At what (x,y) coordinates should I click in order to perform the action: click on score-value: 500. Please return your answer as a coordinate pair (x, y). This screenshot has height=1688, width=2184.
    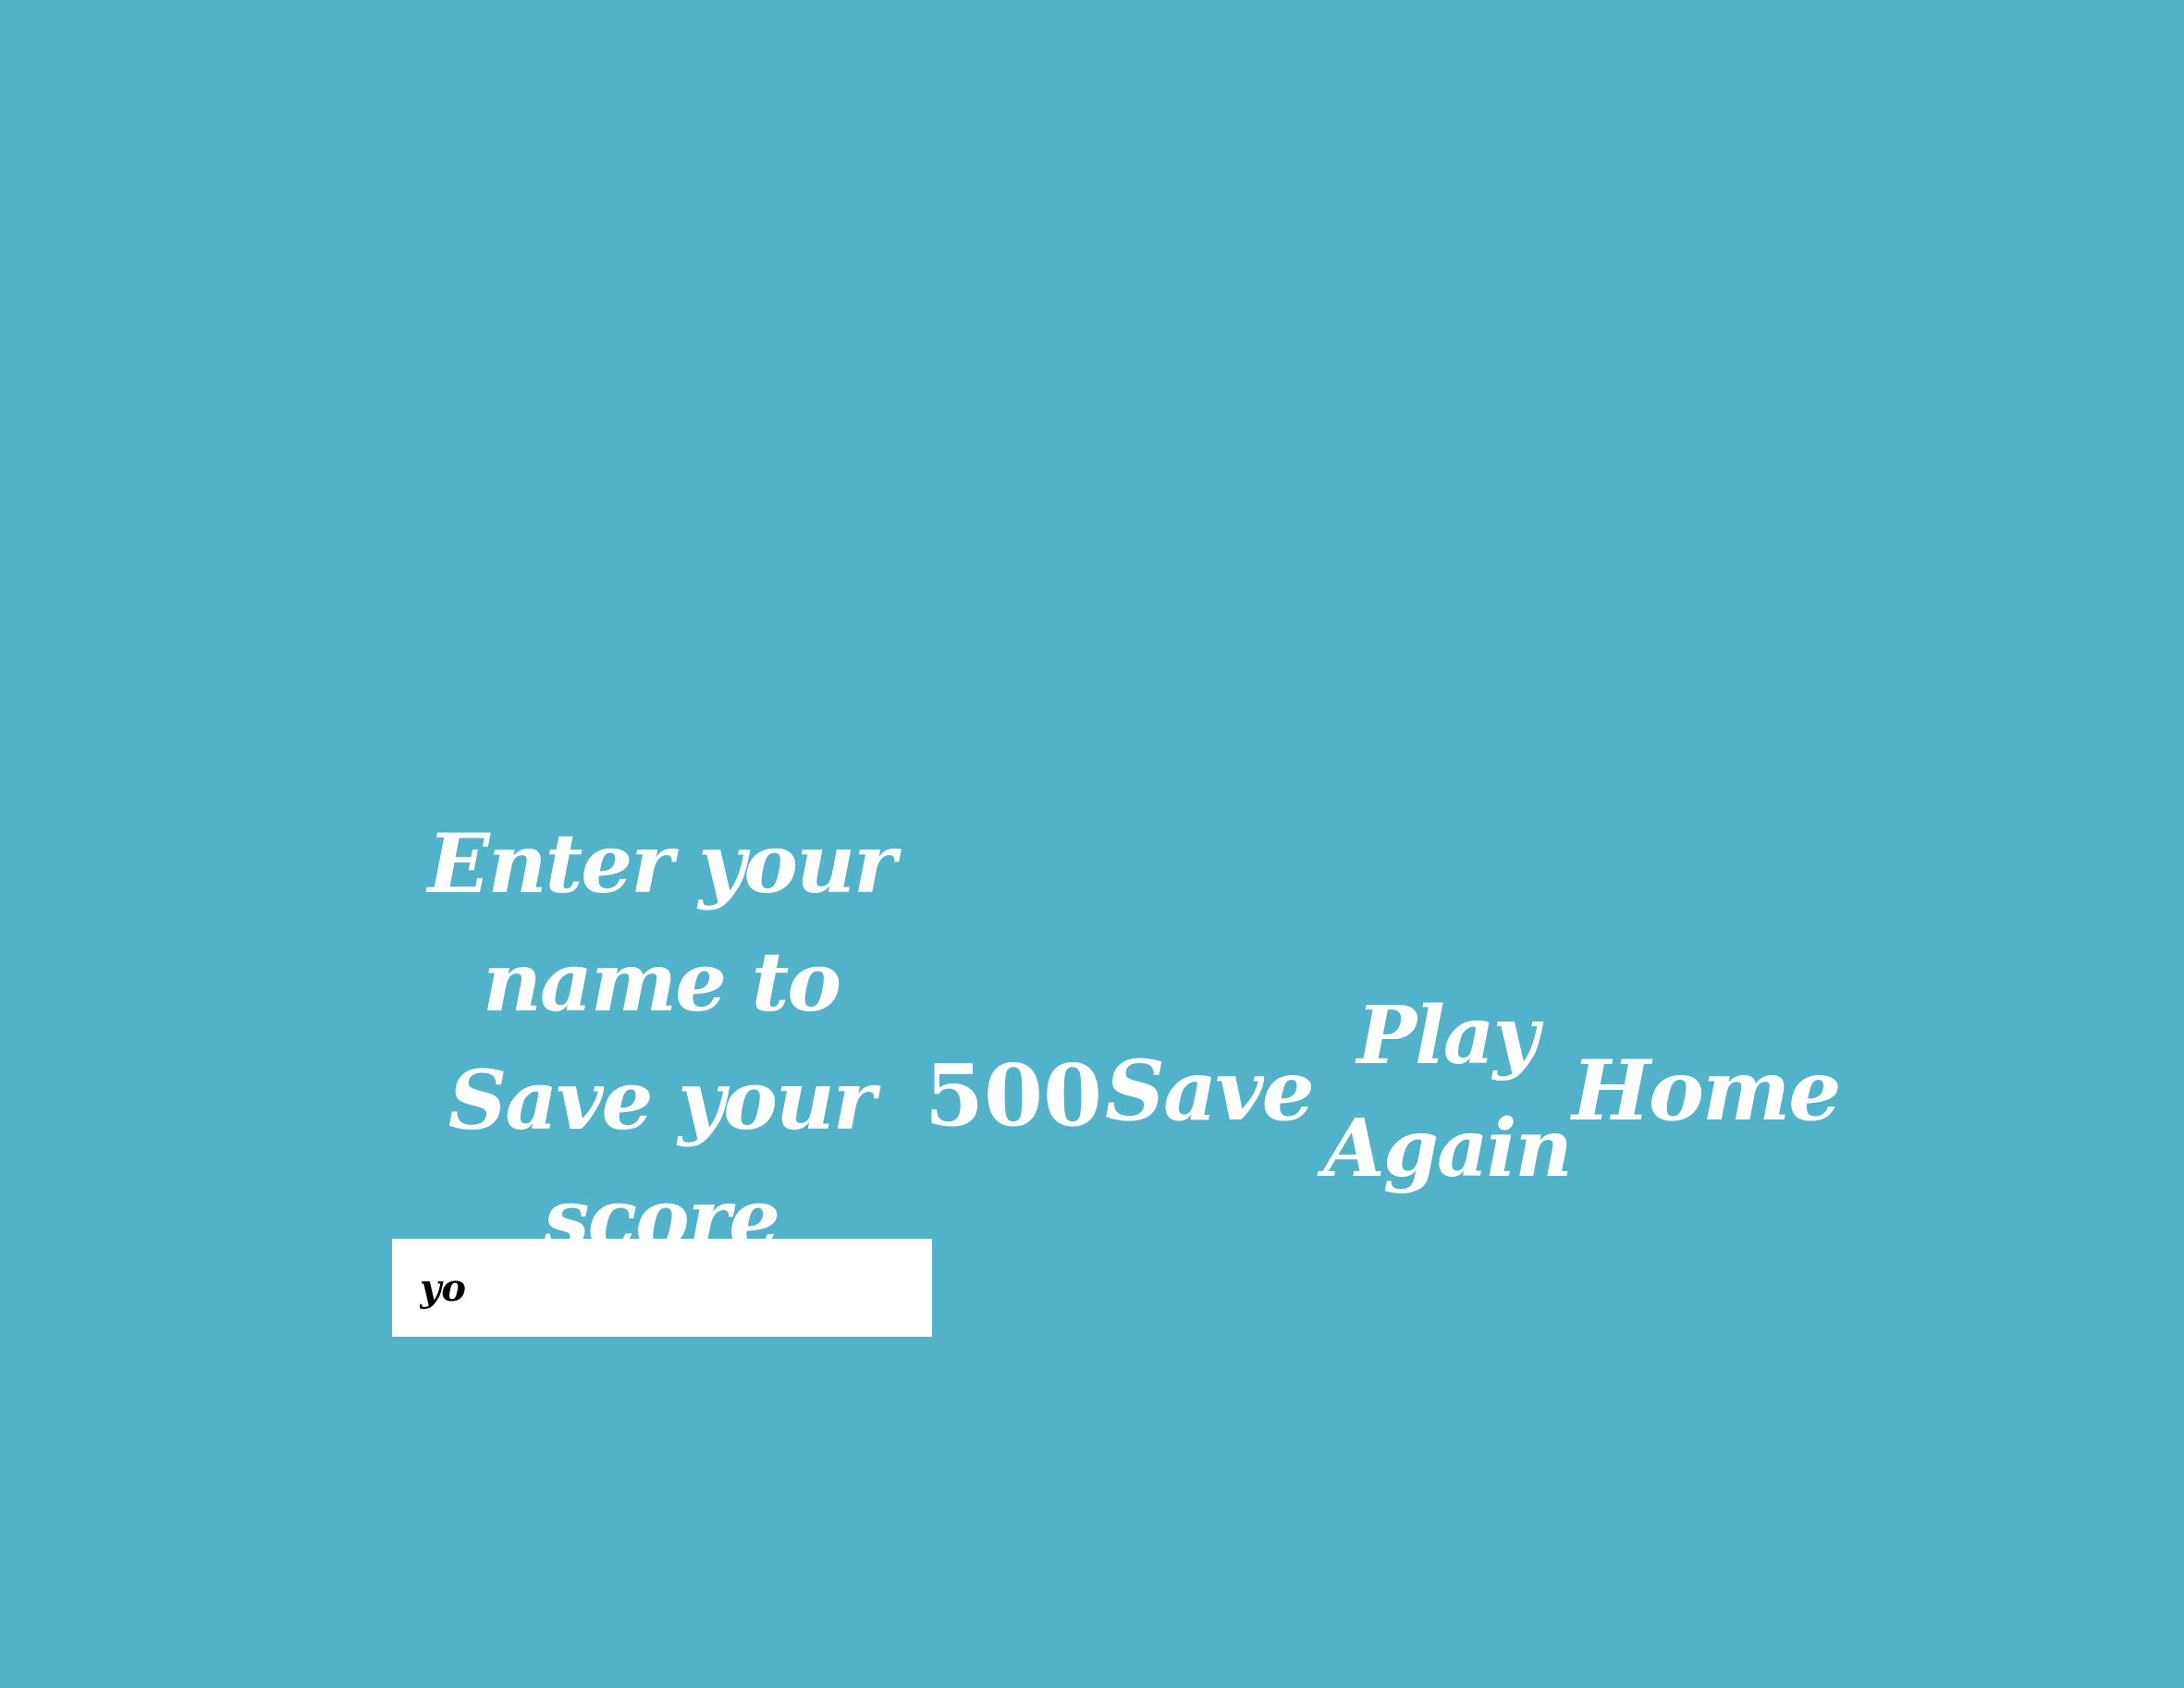
    Looking at the image, I should click on (1014, 1095).